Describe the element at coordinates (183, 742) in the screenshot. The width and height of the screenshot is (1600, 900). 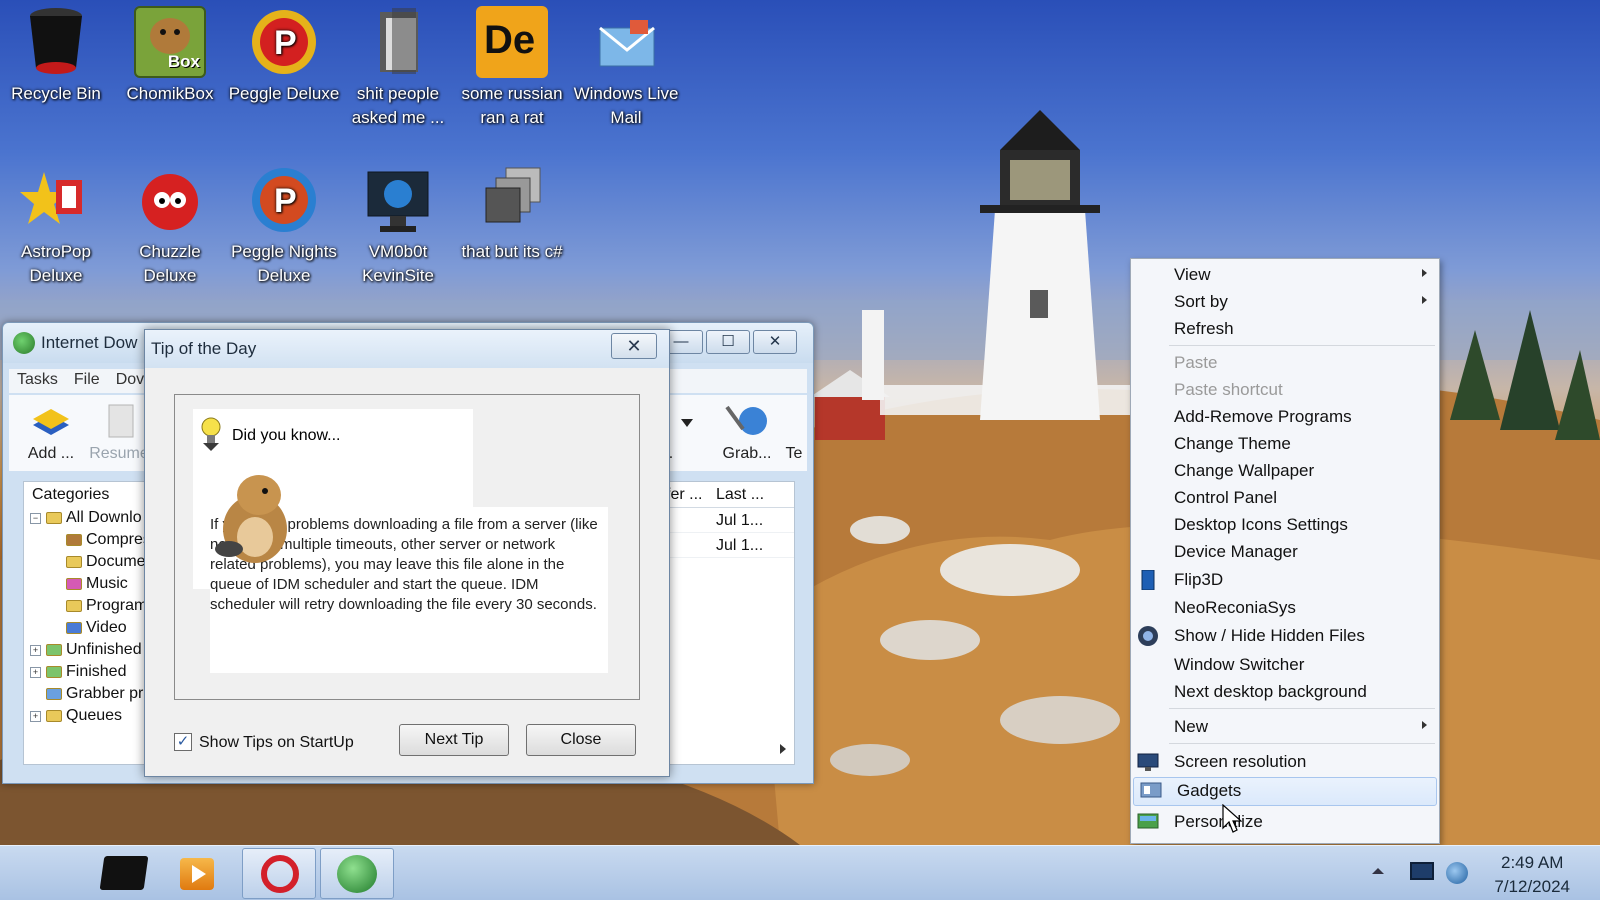
I see `show-tips-checkbox: ✓` at that location.